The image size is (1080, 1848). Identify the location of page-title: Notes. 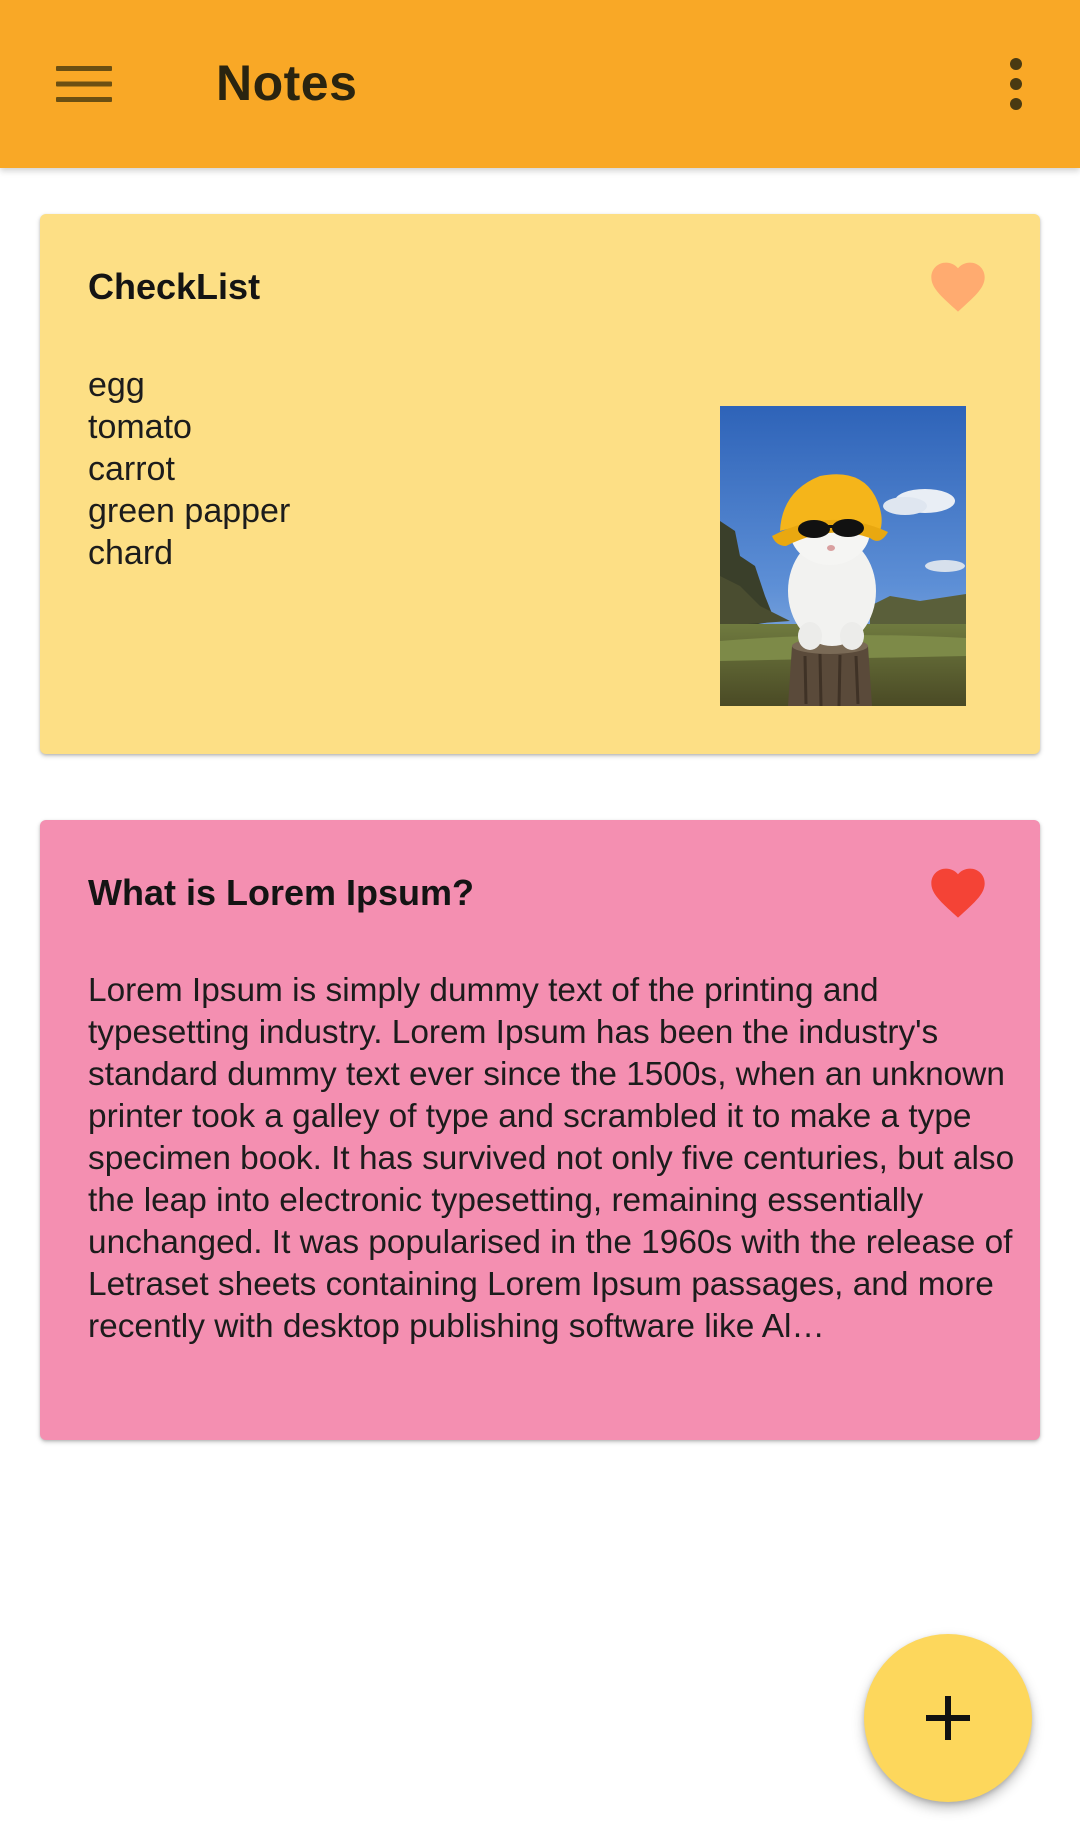
(287, 83).